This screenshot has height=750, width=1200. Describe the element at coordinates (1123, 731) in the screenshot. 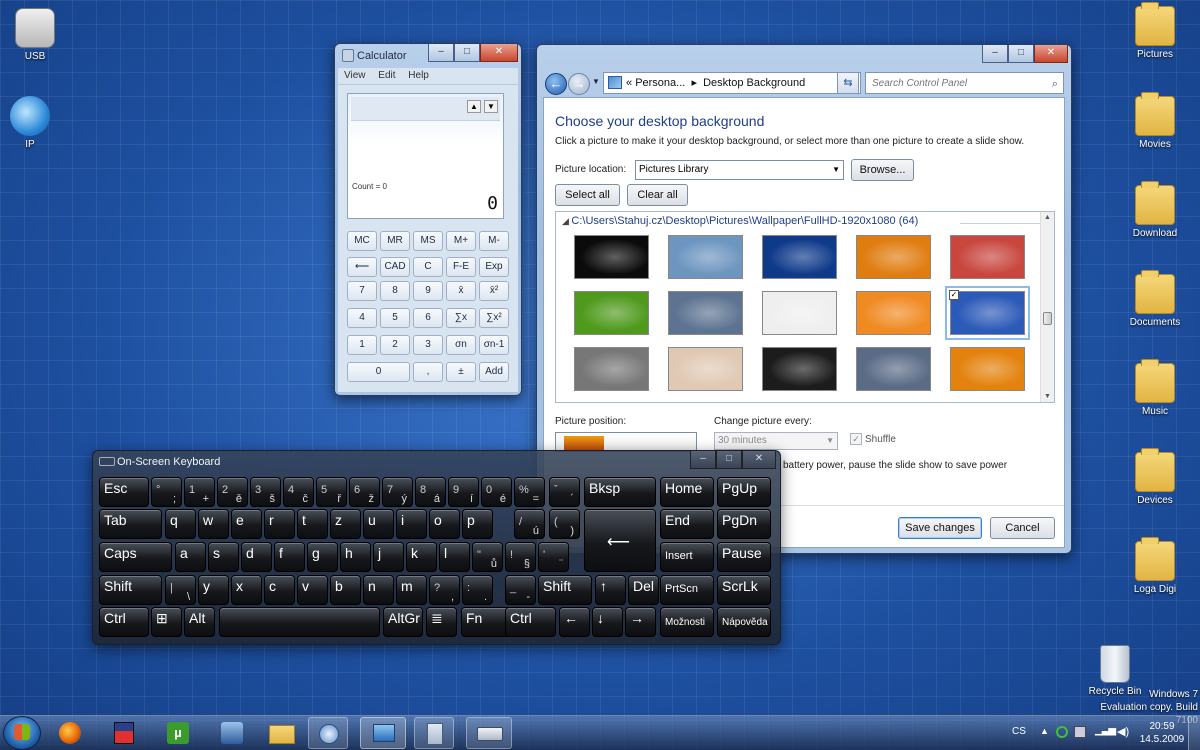

I see `volume-icon: ◀)` at that location.